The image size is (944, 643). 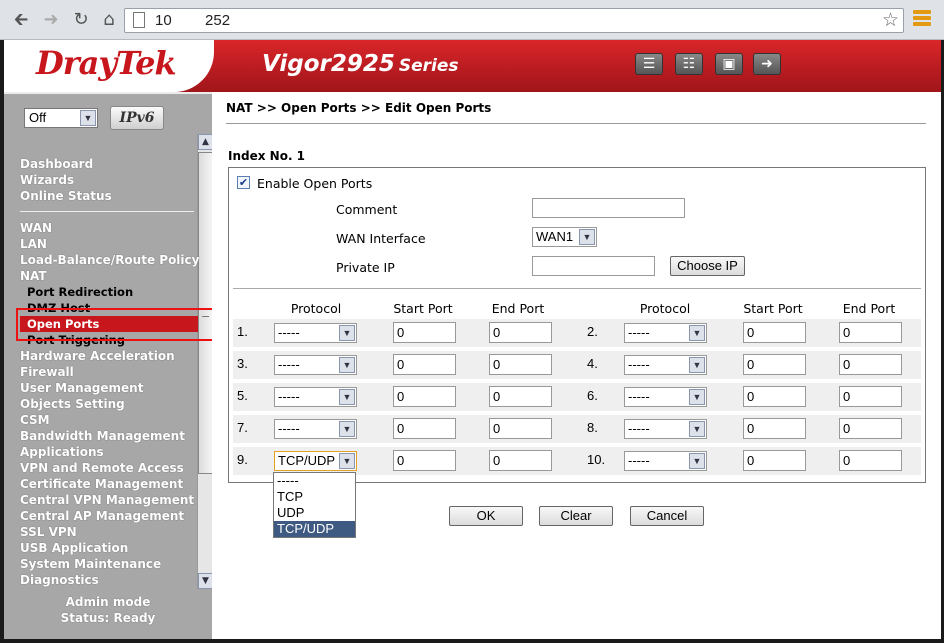 What do you see at coordinates (61, 118) in the screenshot?
I see `mode-select: Off ▼` at bounding box center [61, 118].